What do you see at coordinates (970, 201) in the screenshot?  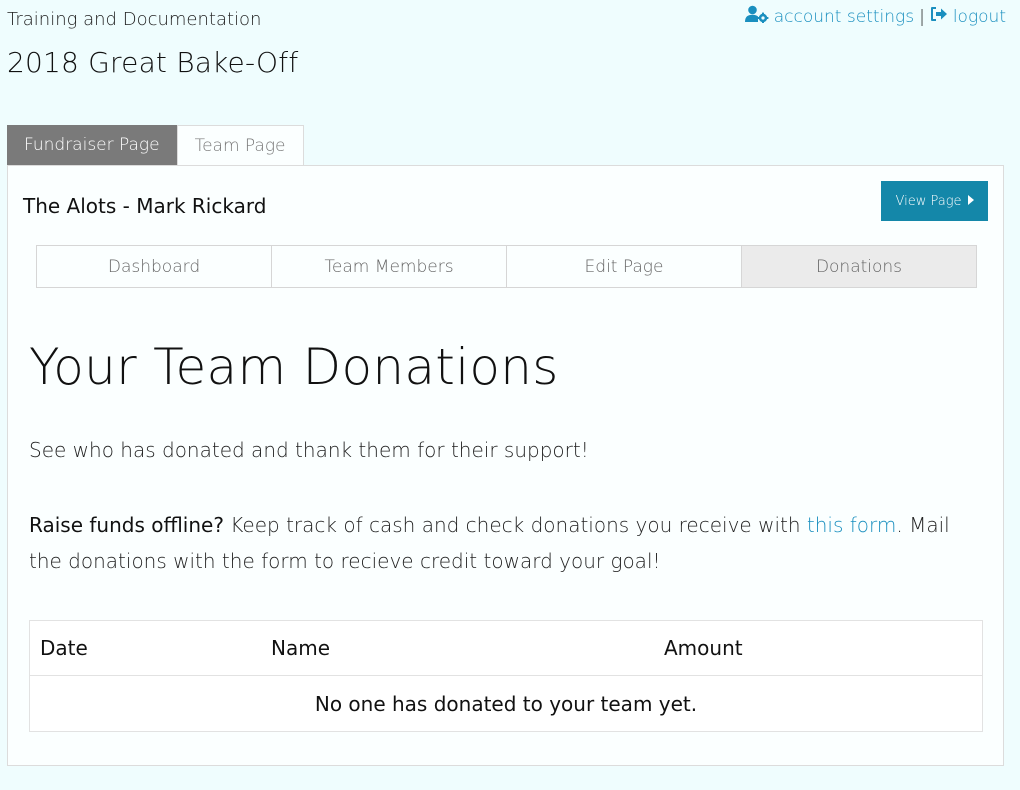 I see `caret-right-icon` at bounding box center [970, 201].